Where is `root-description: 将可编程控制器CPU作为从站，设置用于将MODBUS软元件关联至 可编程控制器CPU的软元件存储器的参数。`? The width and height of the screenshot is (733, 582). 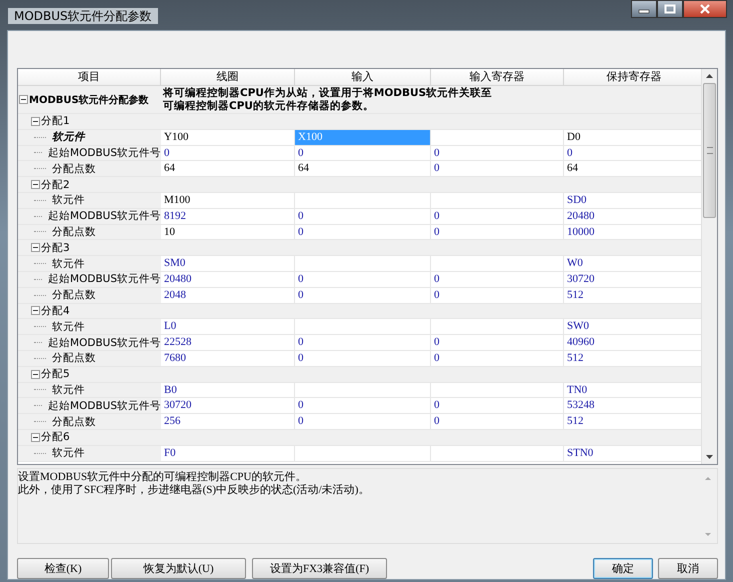
root-description: 将可编程控制器CPU作为从站，设置用于将MODBUS软元件关联至 可编程控制器CPU的软元件存储器的参数。 is located at coordinates (327, 99).